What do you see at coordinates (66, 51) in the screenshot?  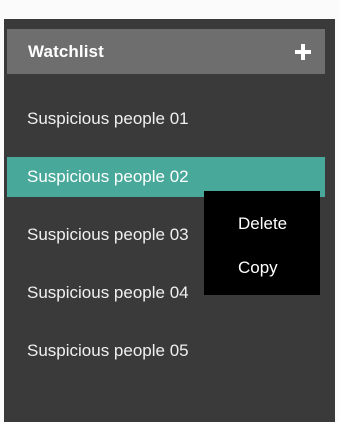 I see `watchlist-title: Watchlist` at bounding box center [66, 51].